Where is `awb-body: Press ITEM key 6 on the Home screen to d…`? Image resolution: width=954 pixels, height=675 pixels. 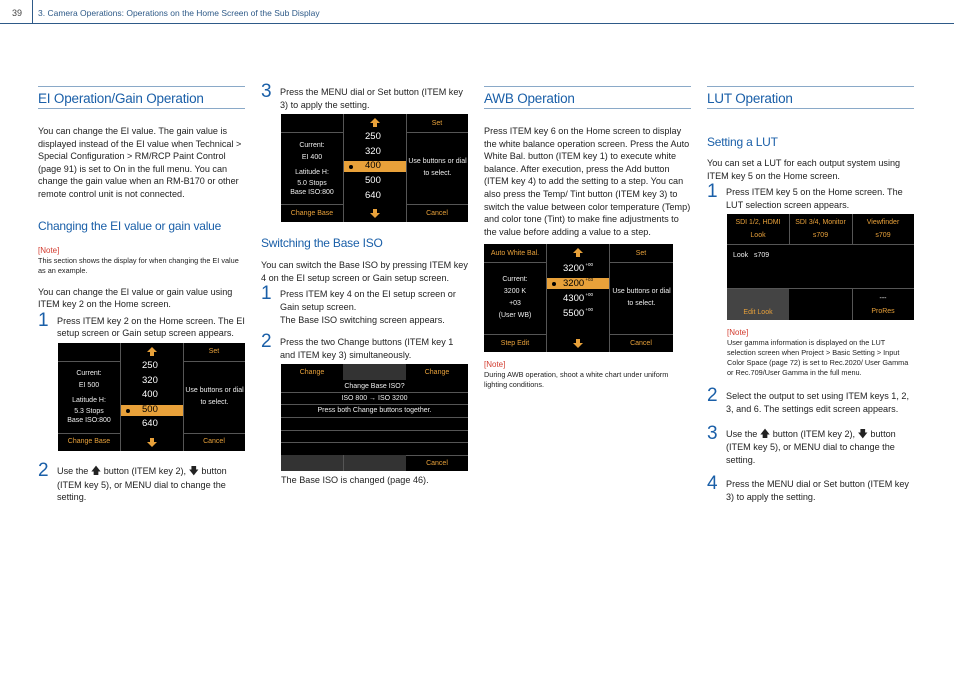
awb-body: Press ITEM key 6 on the Home screen to d… is located at coordinates (587, 181).